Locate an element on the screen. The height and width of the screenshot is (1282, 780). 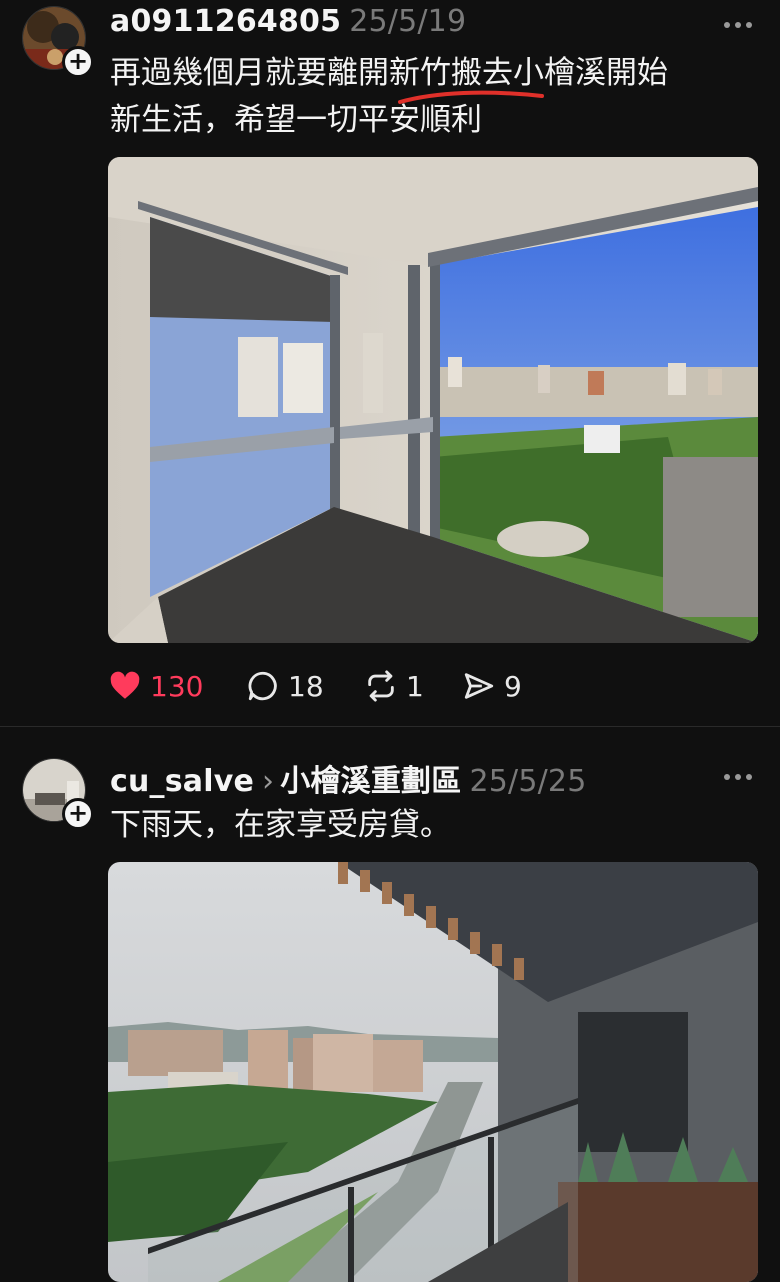
post-header: cu_salve › 小檜溪重劃區 25/5/25 is located at coordinates (348, 778).